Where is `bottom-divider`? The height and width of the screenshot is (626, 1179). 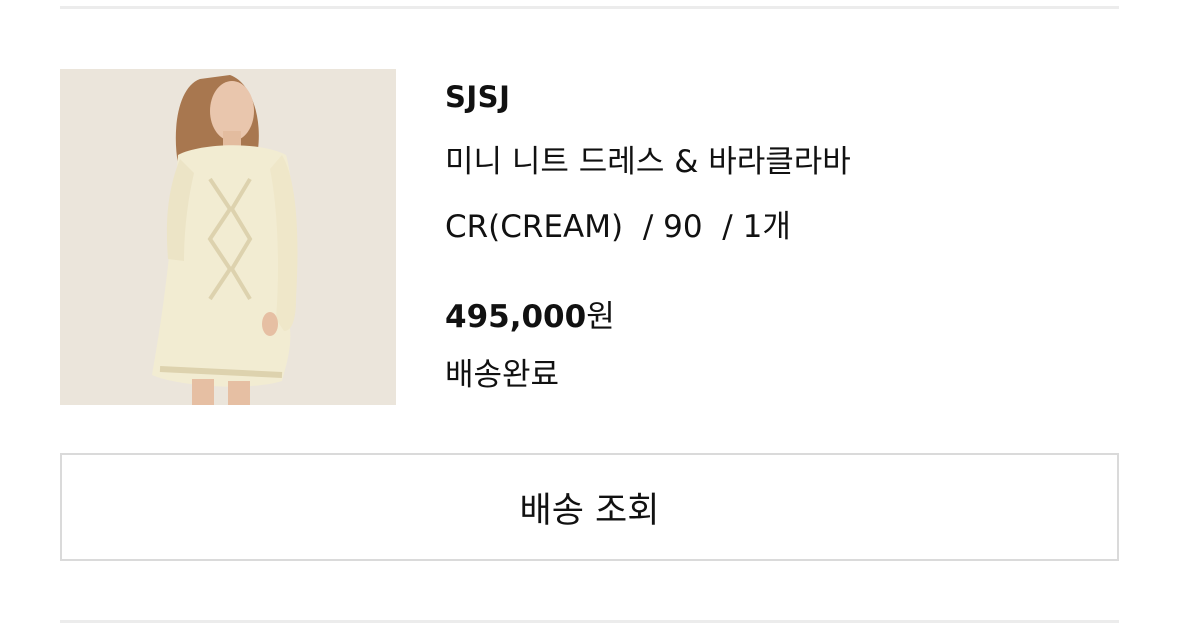 bottom-divider is located at coordinates (589, 621).